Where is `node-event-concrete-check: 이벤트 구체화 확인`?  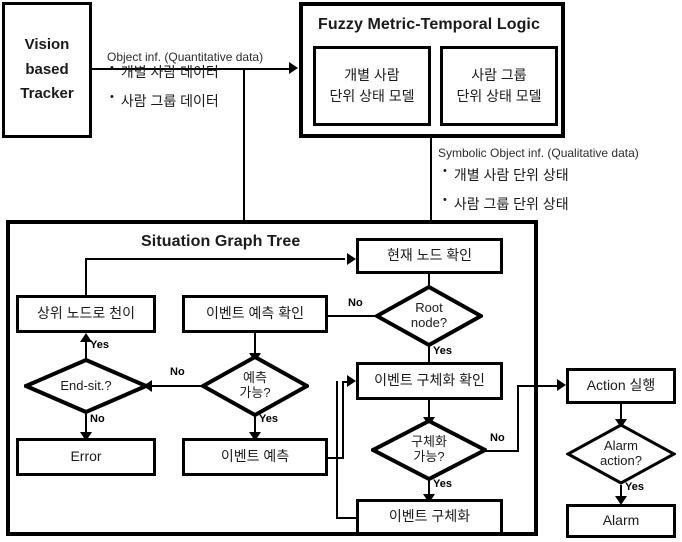
node-event-concrete-check: 이벤트 구체화 확인 is located at coordinates (429, 381).